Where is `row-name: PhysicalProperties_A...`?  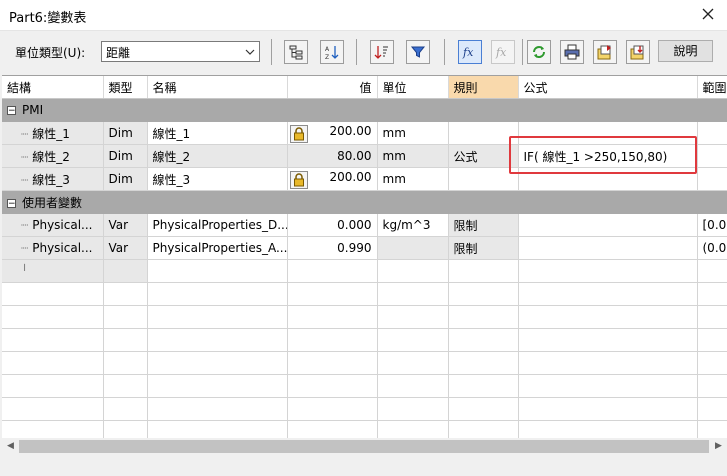
row-name: PhysicalProperties_A... is located at coordinates (217, 248).